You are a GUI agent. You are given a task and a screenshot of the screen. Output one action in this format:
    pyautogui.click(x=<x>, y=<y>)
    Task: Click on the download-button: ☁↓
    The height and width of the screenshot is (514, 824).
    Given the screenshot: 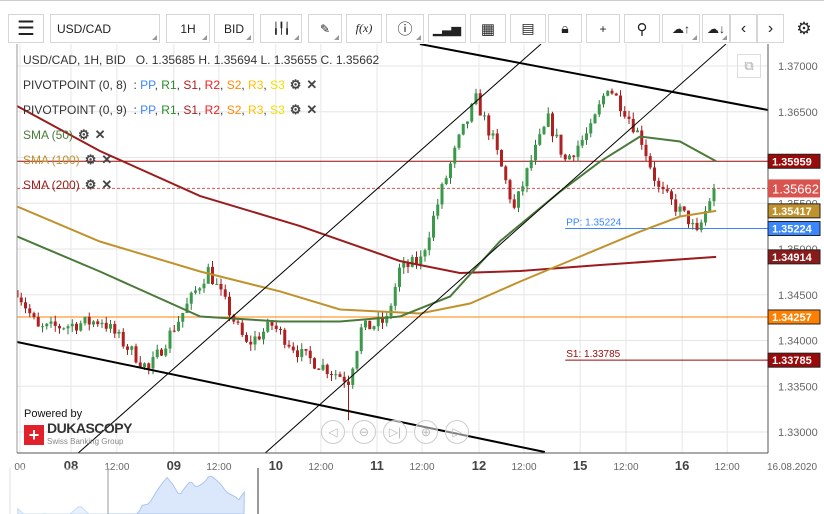 What is the action you would take?
    pyautogui.click(x=716, y=28)
    